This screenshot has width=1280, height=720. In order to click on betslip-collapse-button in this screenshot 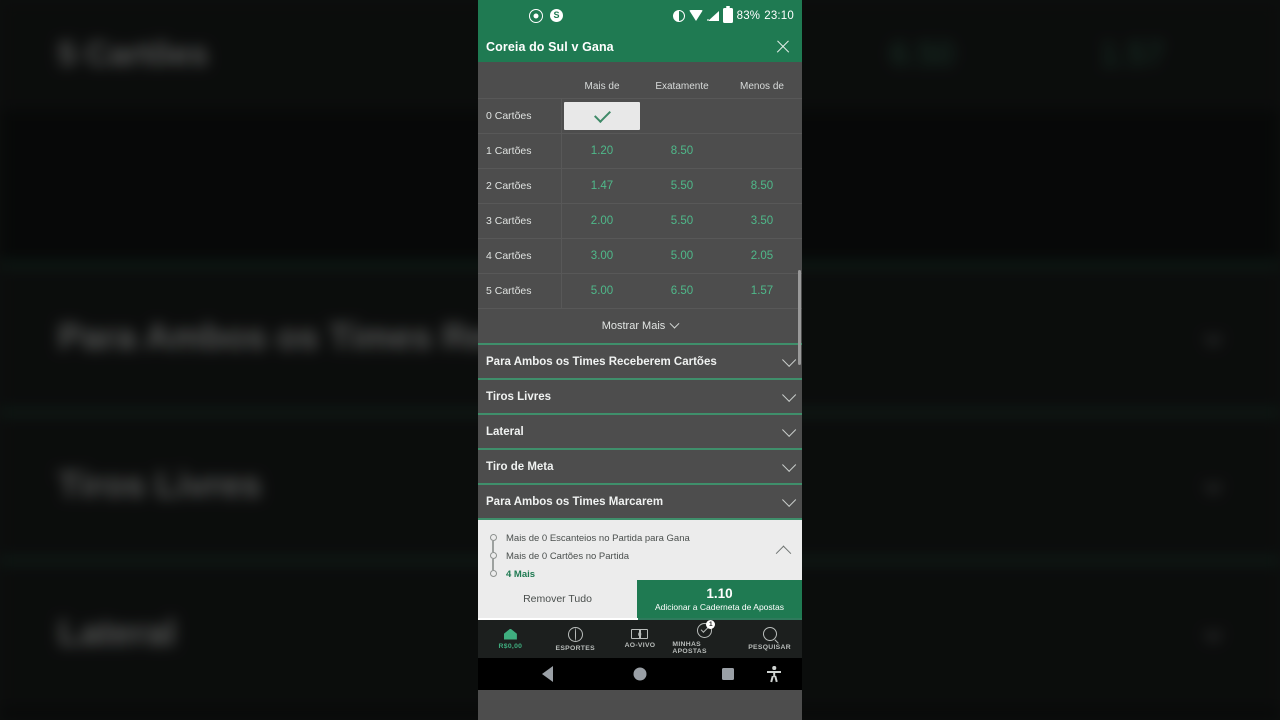, I will do `click(783, 553)`.